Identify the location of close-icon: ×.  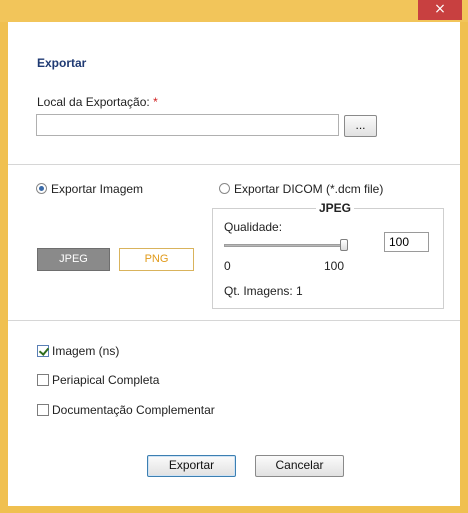
(440, 9).